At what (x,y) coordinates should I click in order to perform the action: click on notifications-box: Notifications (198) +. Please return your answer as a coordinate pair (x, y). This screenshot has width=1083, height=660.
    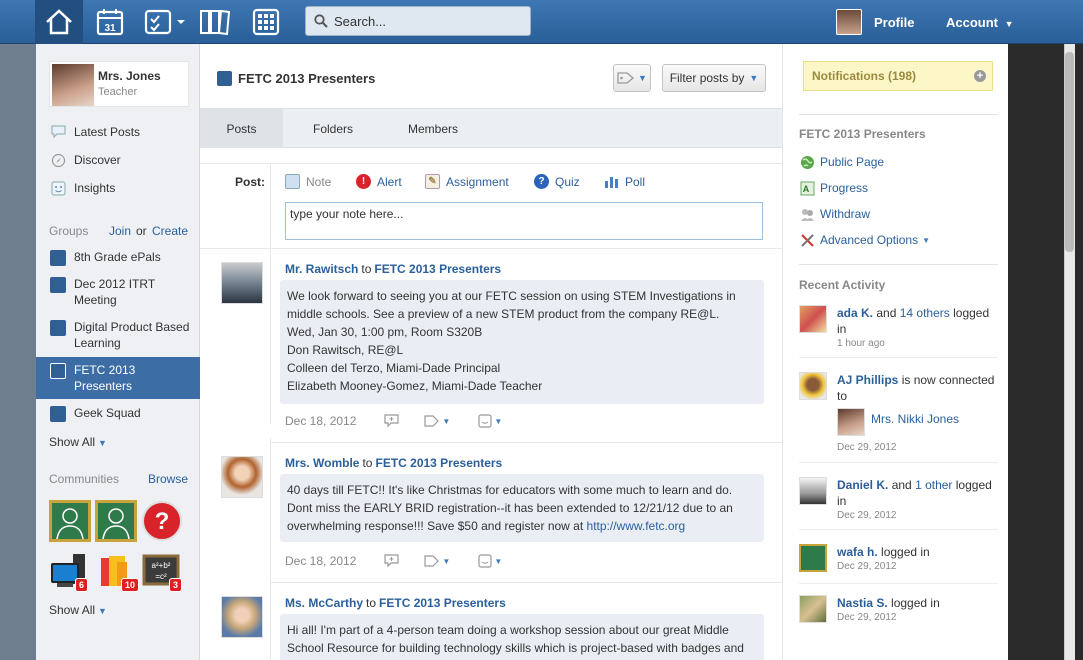
    Looking at the image, I should click on (898, 76).